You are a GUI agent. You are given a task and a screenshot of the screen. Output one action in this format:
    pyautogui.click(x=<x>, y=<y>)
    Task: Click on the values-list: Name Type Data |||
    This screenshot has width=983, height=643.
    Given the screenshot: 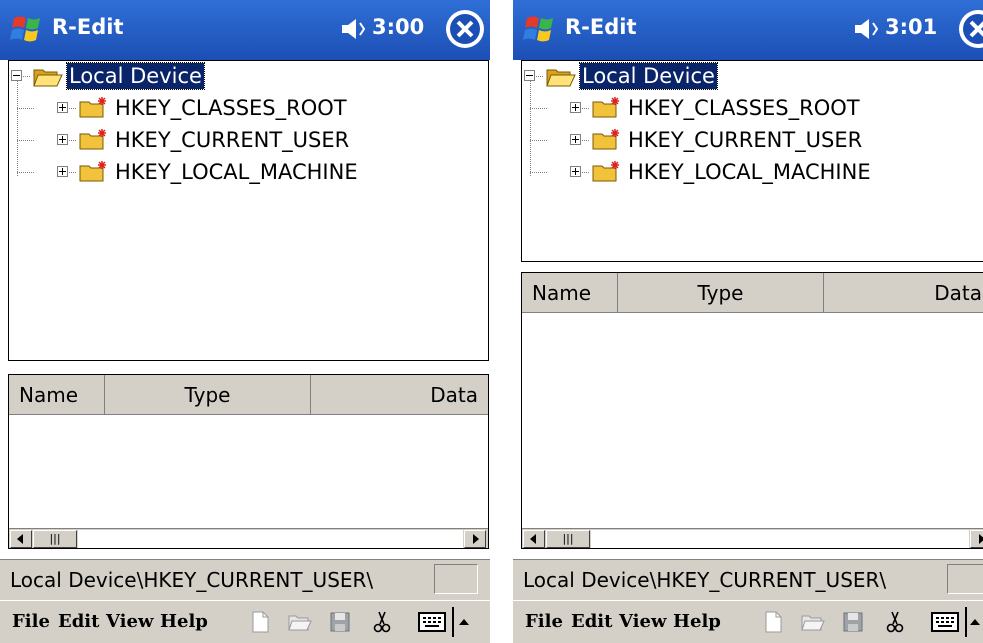 What is the action you would take?
    pyautogui.click(x=248, y=461)
    